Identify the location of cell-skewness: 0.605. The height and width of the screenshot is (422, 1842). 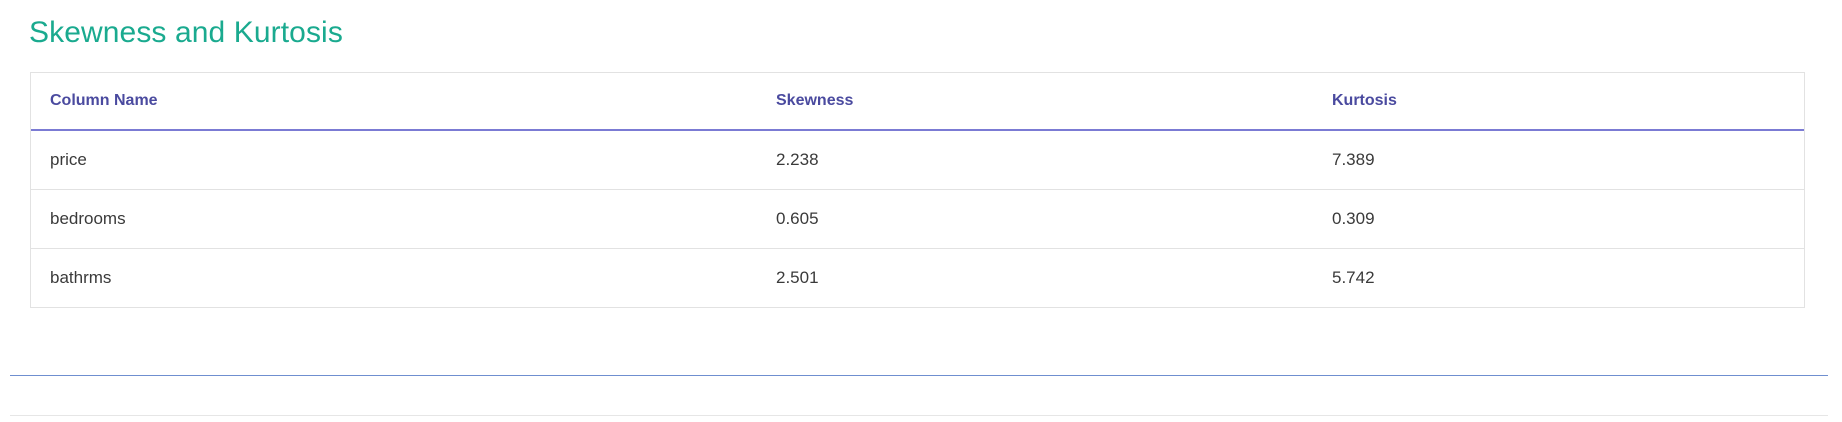
(1035, 219).